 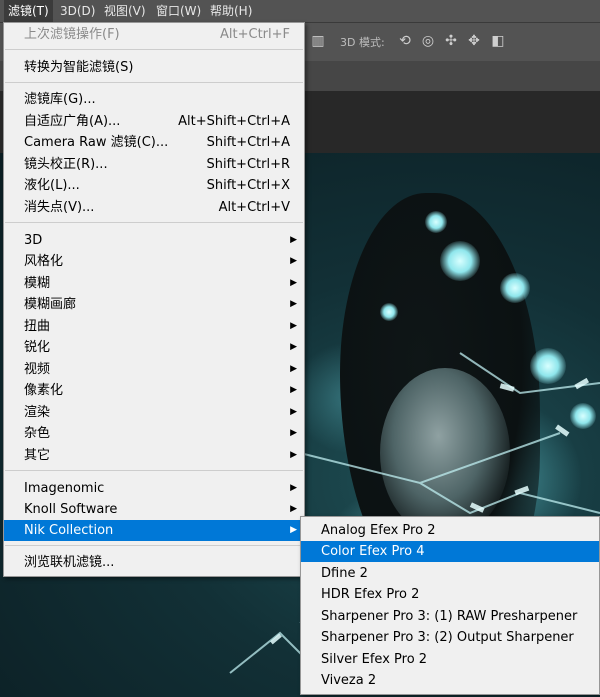 What do you see at coordinates (154, 412) in the screenshot?
I see `menu-item-render: 渲染 ▶` at bounding box center [154, 412].